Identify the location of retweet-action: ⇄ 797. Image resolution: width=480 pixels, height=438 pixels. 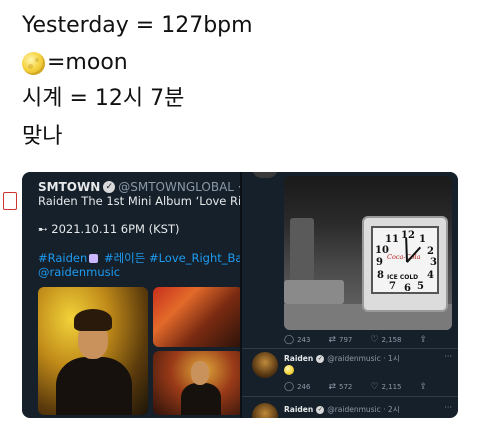
(340, 340).